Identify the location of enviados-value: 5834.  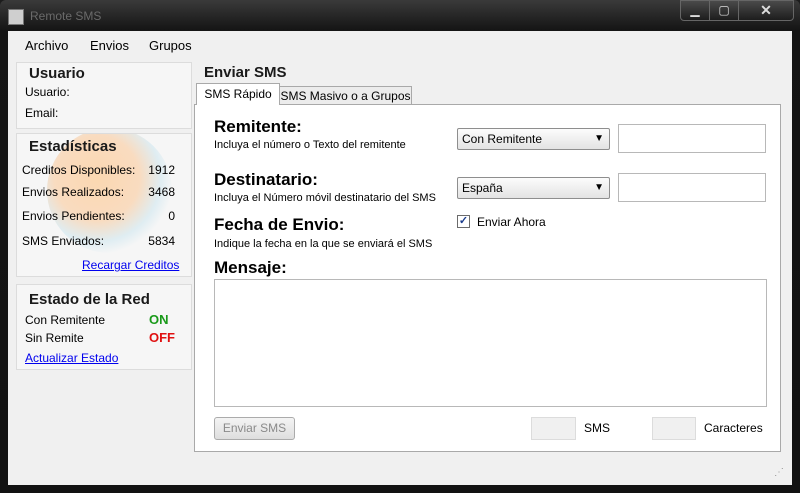
(161, 241).